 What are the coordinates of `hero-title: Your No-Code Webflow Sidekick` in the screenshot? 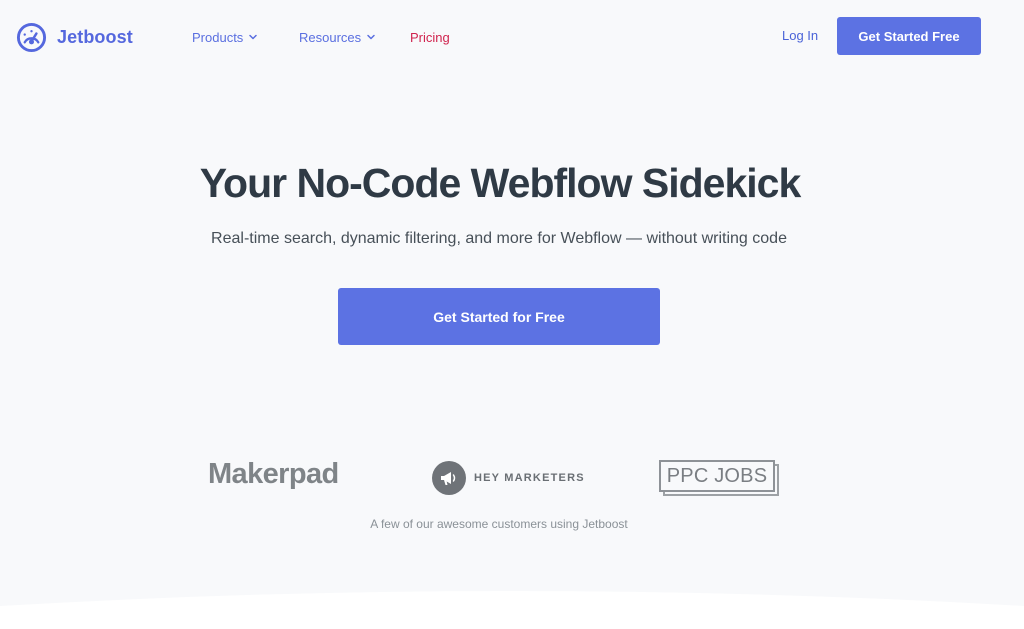 It's located at (500, 183).